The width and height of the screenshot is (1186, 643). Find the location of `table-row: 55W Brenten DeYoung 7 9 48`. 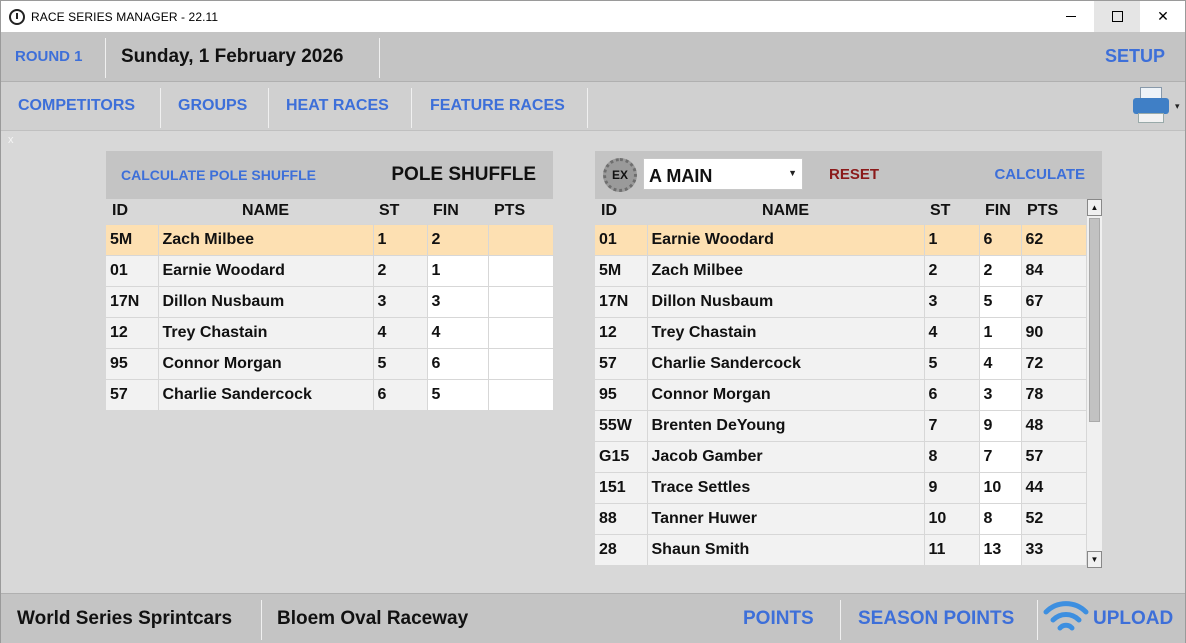

table-row: 55W Brenten DeYoung 7 9 48 is located at coordinates (840, 425).